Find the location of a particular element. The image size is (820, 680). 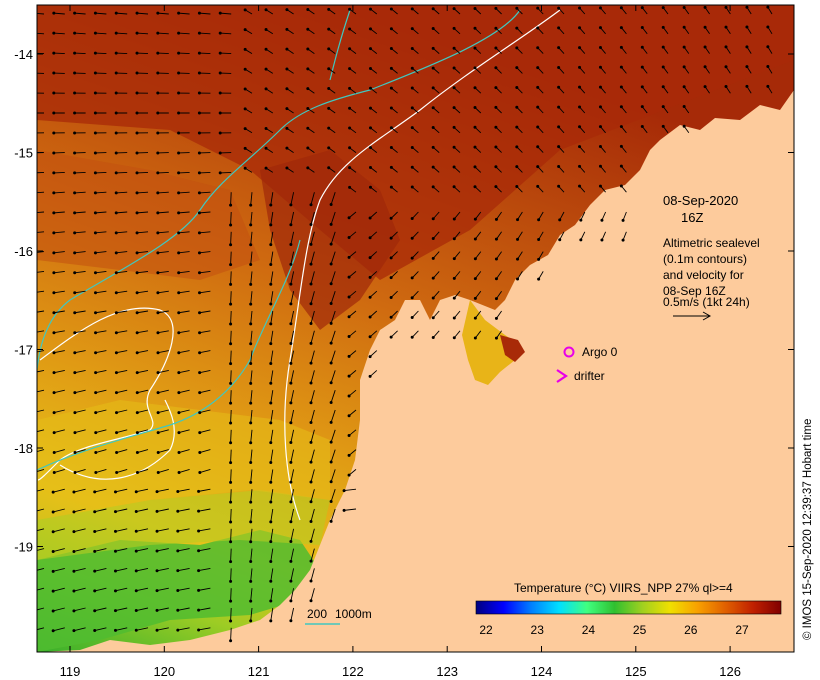

annotation-hour: 16Z is located at coordinates (692, 217).